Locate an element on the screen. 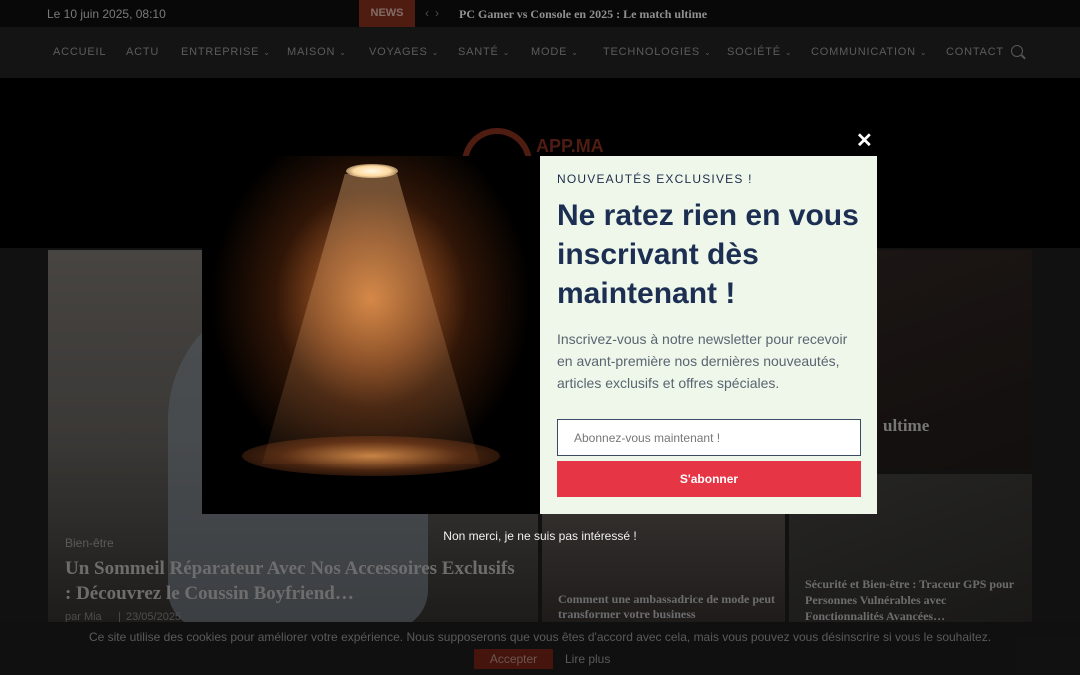 This screenshot has height=675, width=1080. subscribe-button: S'abonner is located at coordinates (709, 479).